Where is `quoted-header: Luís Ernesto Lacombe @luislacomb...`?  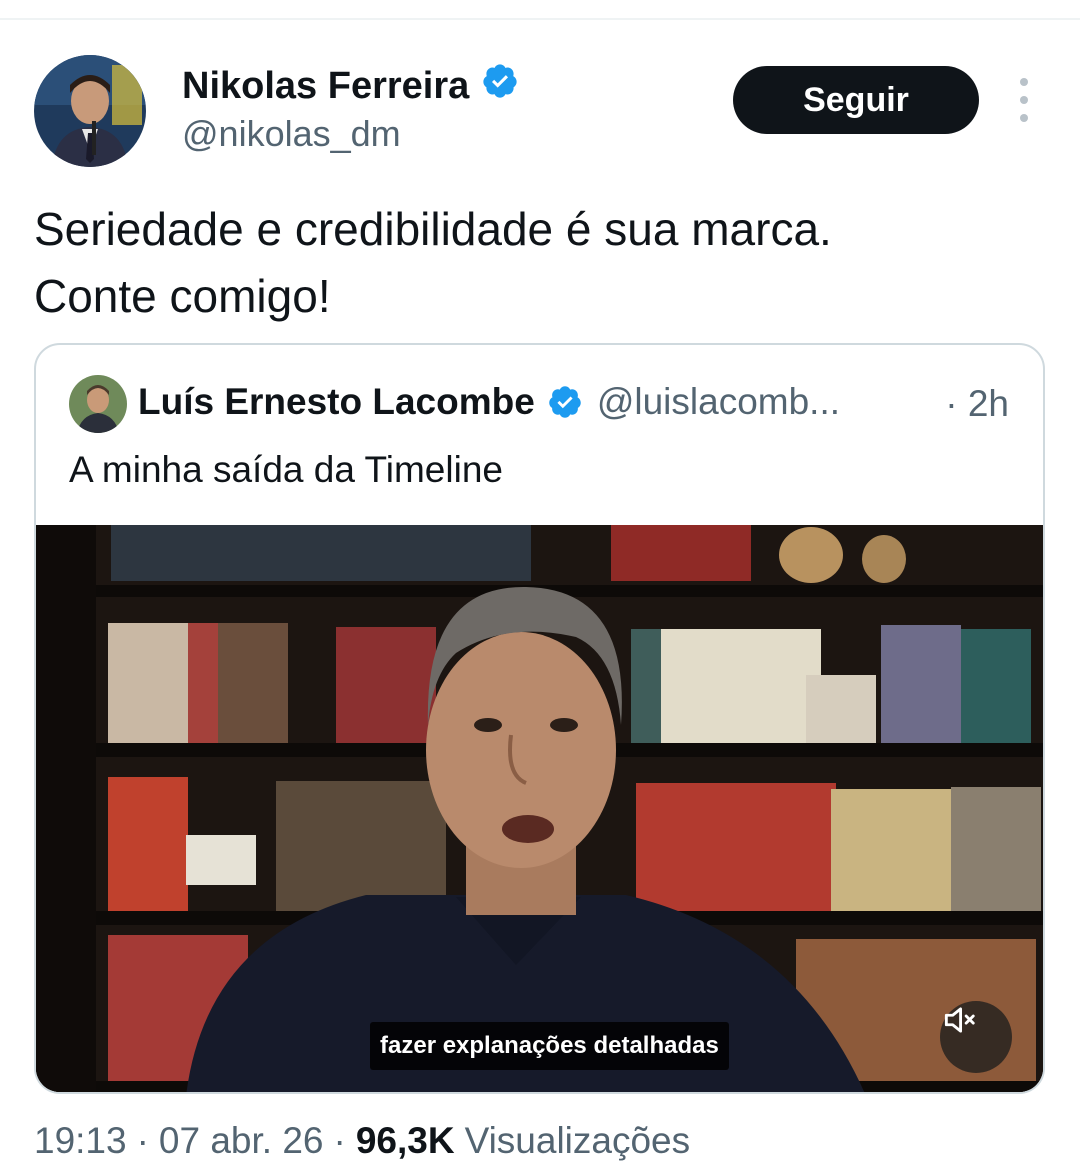
quoted-header: Luís Ernesto Lacombe @luislacomb... is located at coordinates (489, 402).